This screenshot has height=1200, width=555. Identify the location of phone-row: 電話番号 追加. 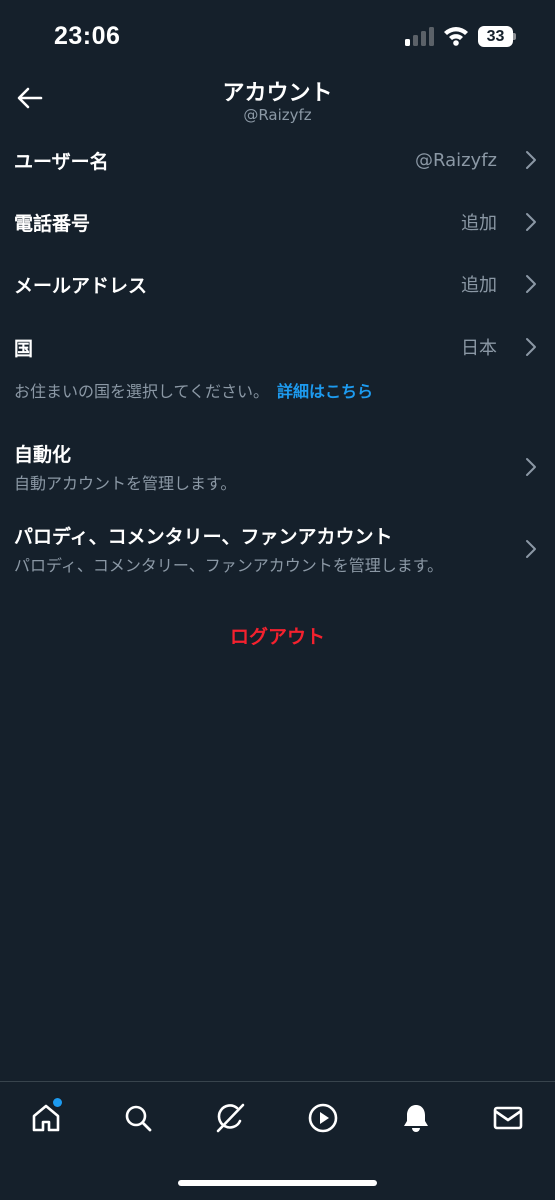
(277, 222).